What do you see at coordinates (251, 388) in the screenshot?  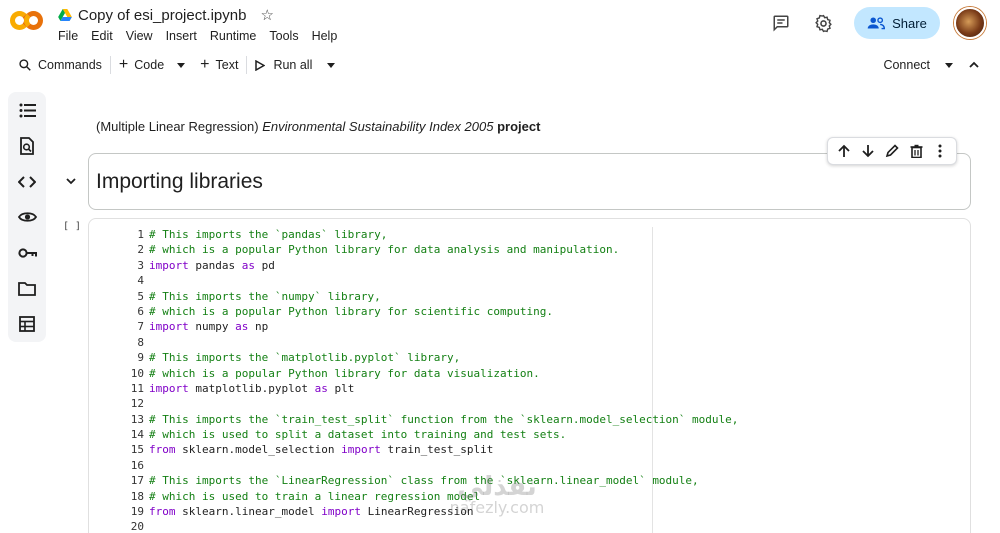 I see `code-text: import matplotlib.pyplot as plt` at bounding box center [251, 388].